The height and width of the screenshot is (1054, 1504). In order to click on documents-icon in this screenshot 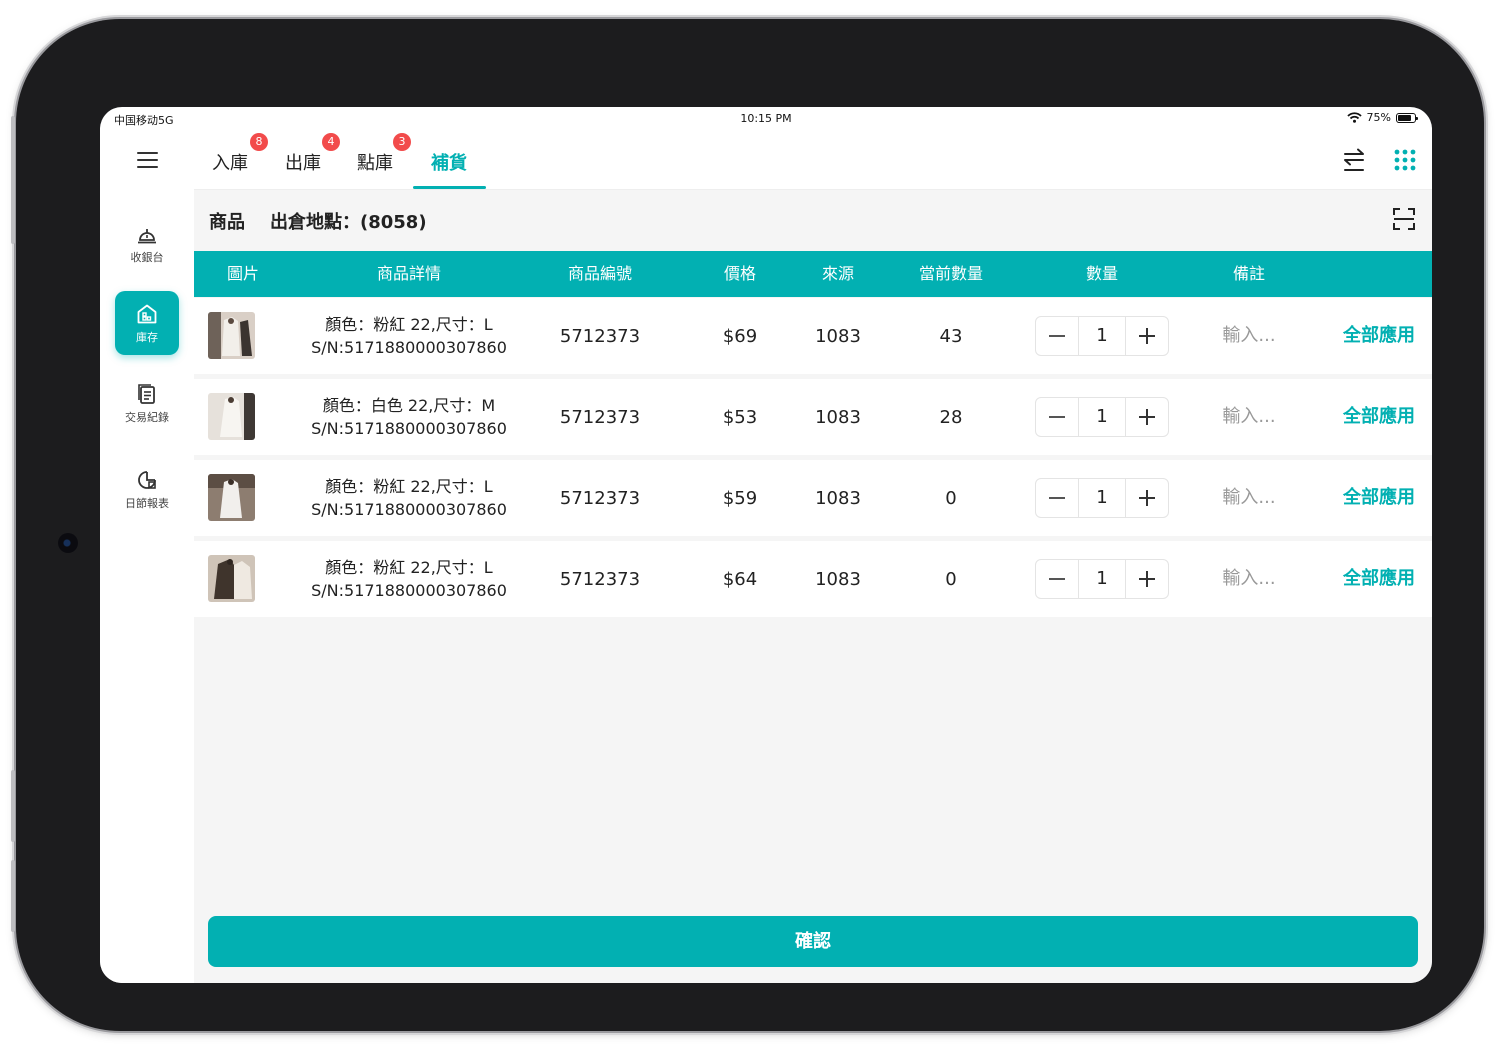, I will do `click(146, 394)`.